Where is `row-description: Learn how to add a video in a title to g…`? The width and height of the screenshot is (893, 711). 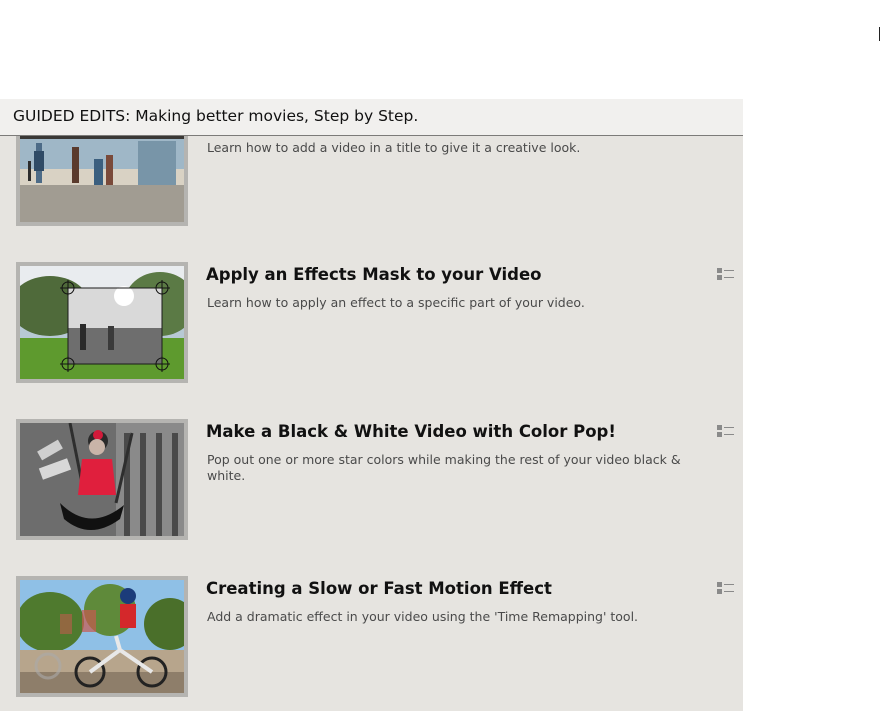
row-description: Learn how to add a video in a title to g… is located at coordinates (394, 147).